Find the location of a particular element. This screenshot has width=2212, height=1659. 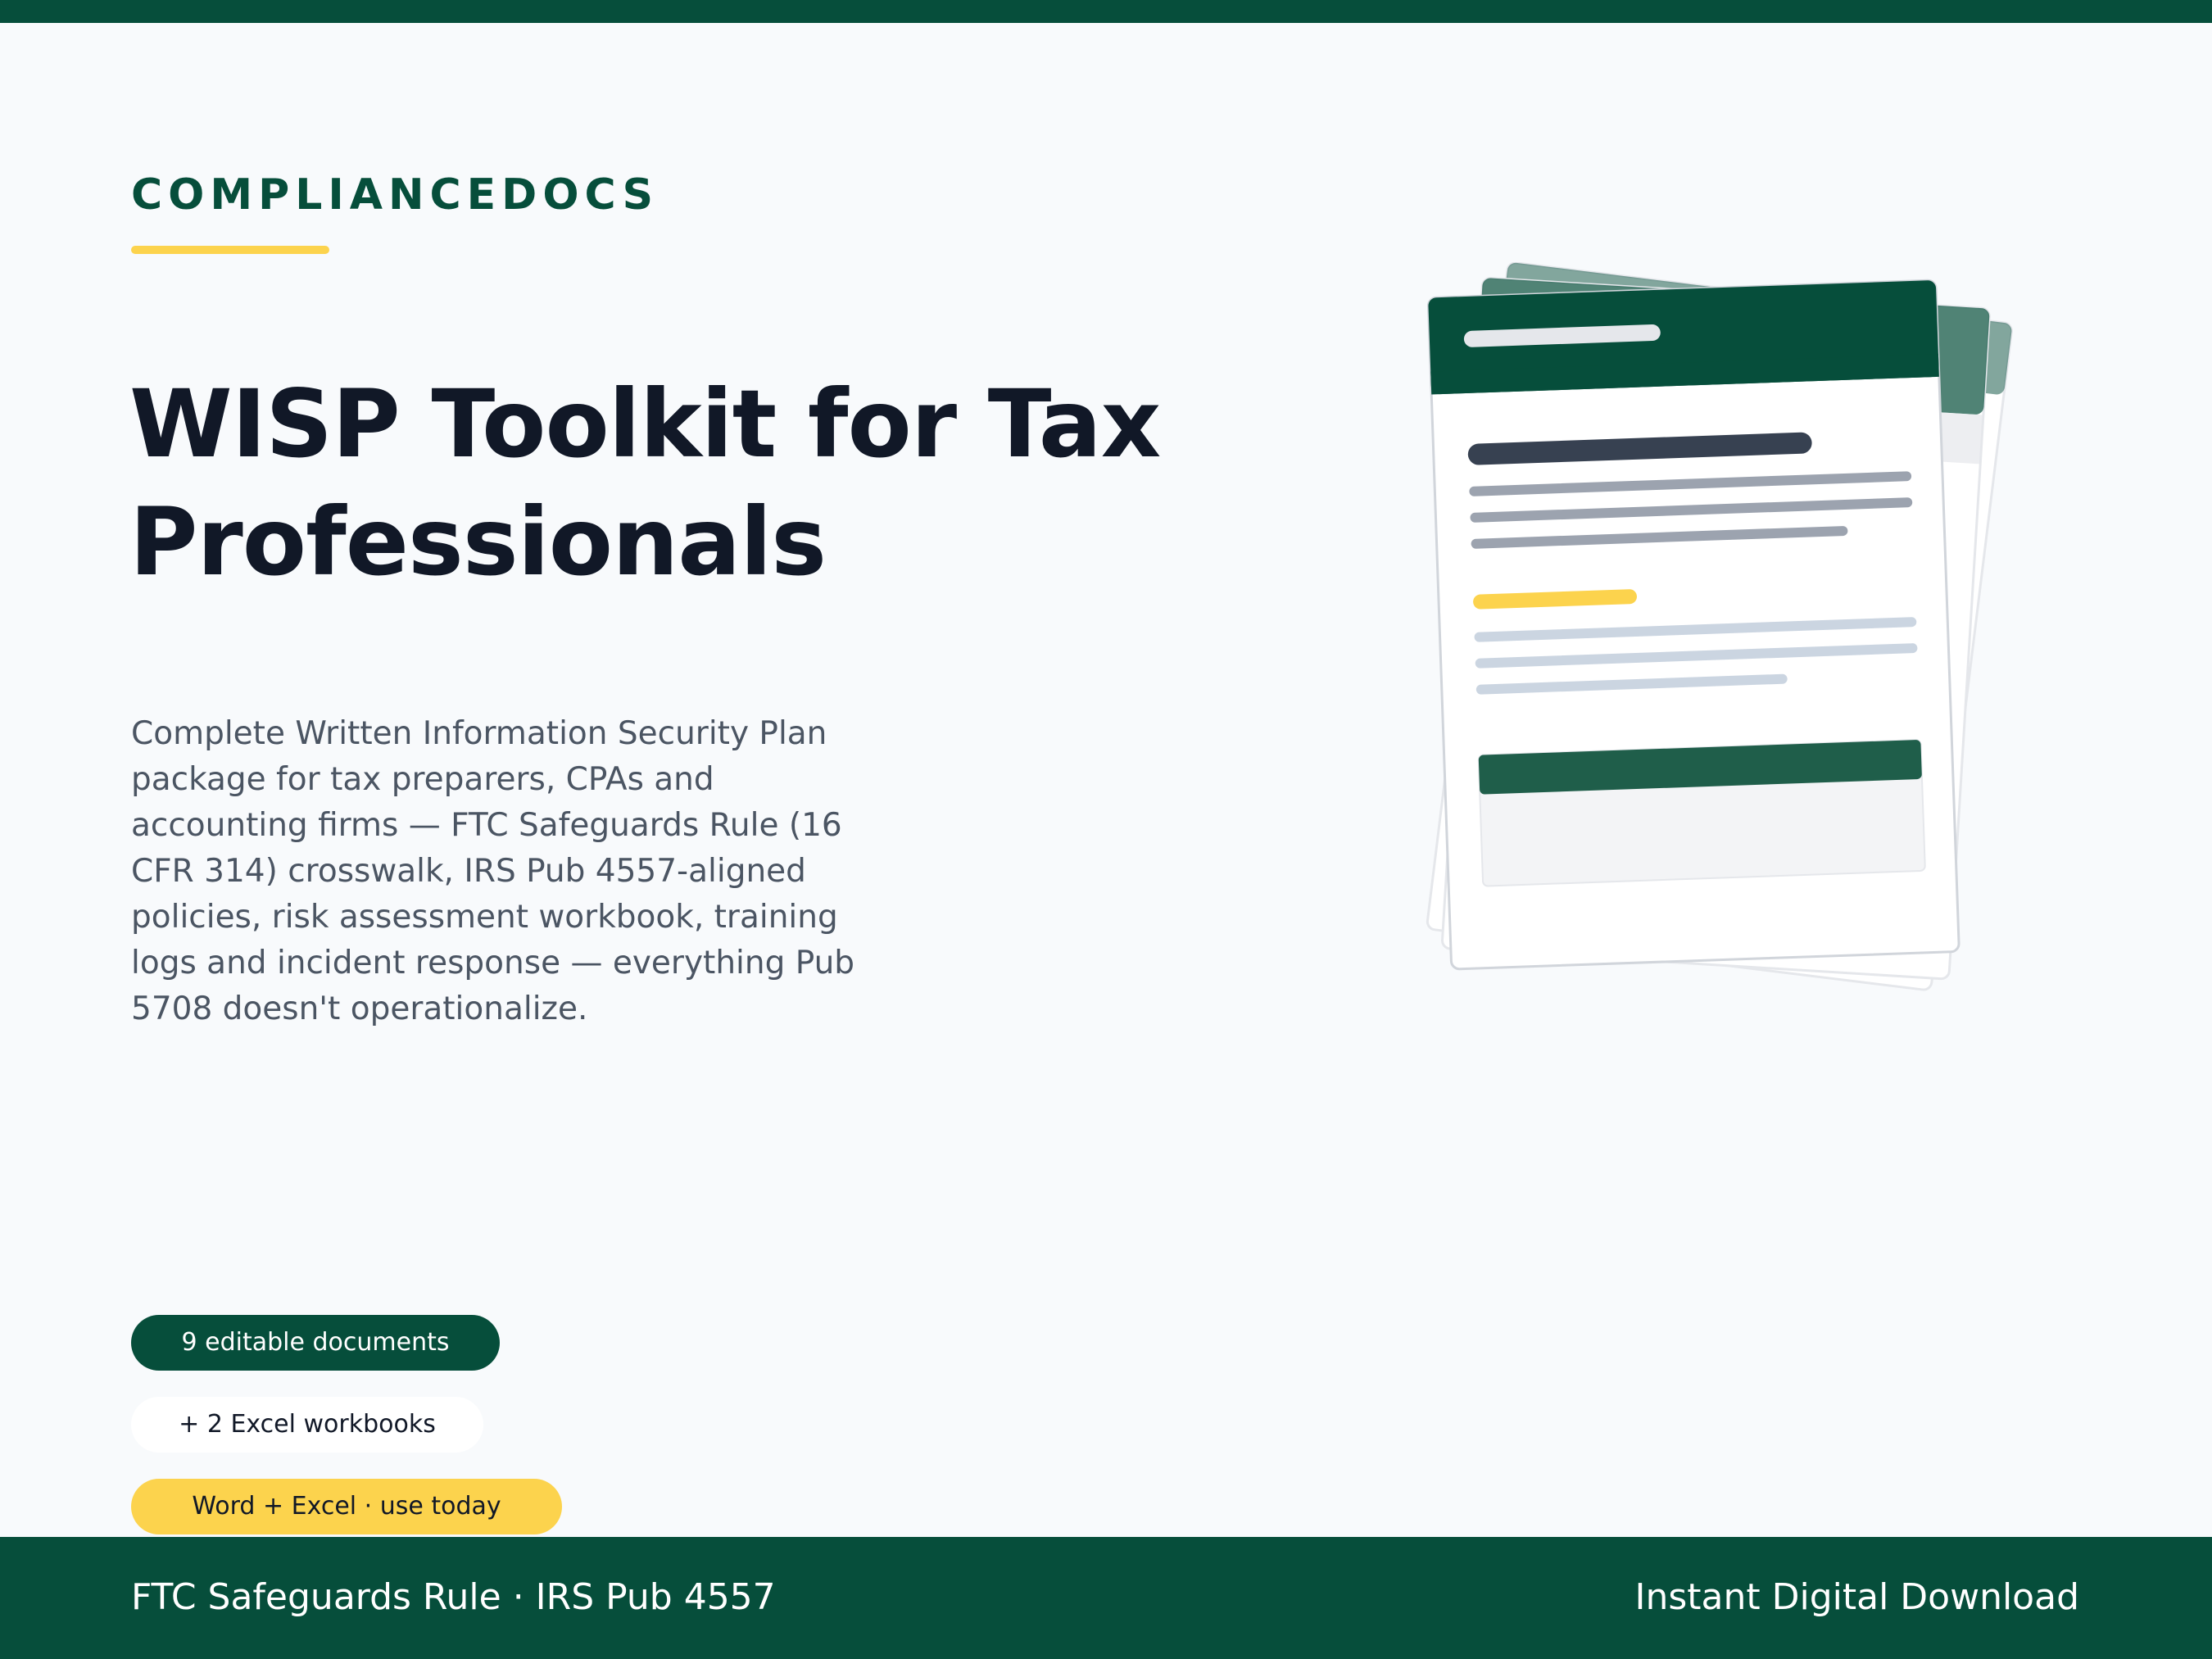

badge-editable-documents: 9 editable documents is located at coordinates (315, 1343).